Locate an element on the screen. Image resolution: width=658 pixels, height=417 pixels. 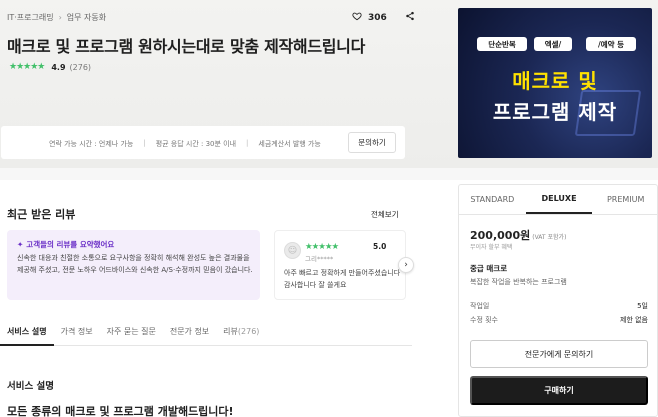
tab-service-description: 서비스 설명 is located at coordinates (27, 332).